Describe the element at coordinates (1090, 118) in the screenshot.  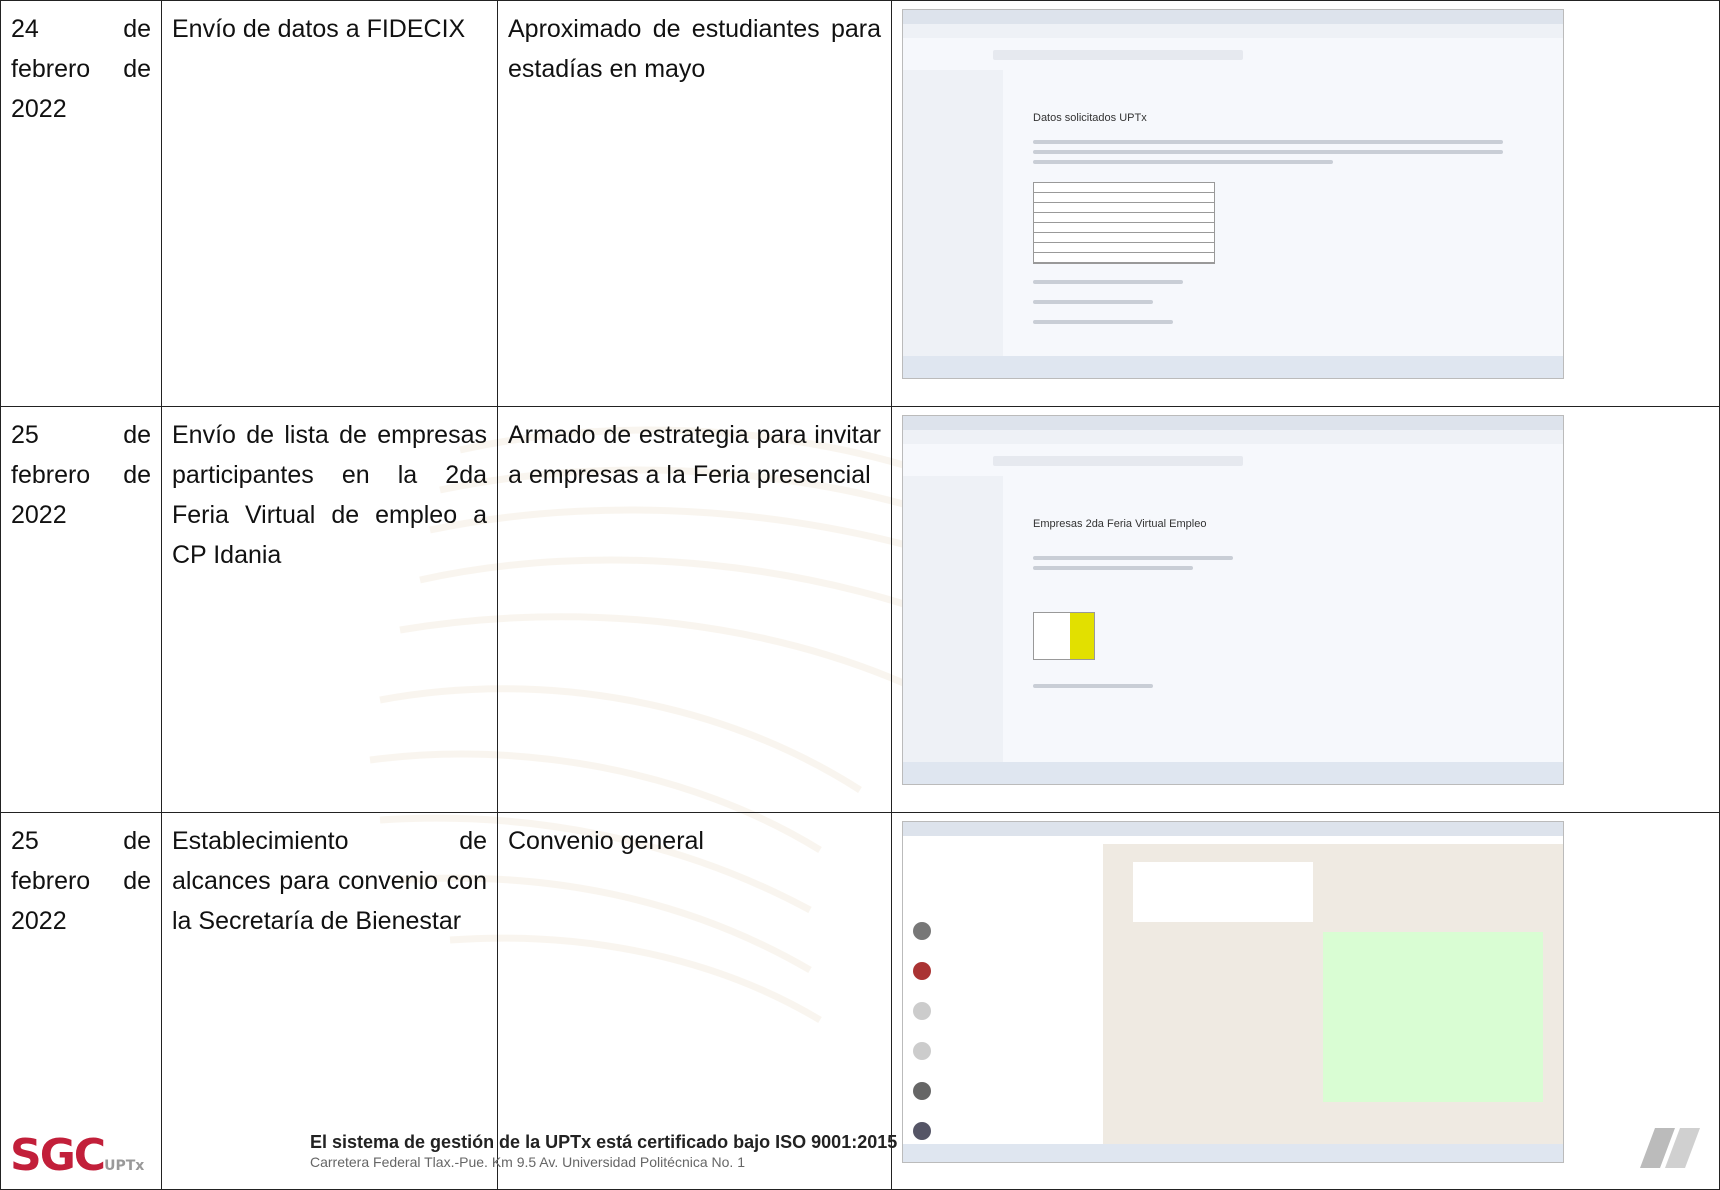
I see `email-subject: Datos solicitados UPTx` at that location.